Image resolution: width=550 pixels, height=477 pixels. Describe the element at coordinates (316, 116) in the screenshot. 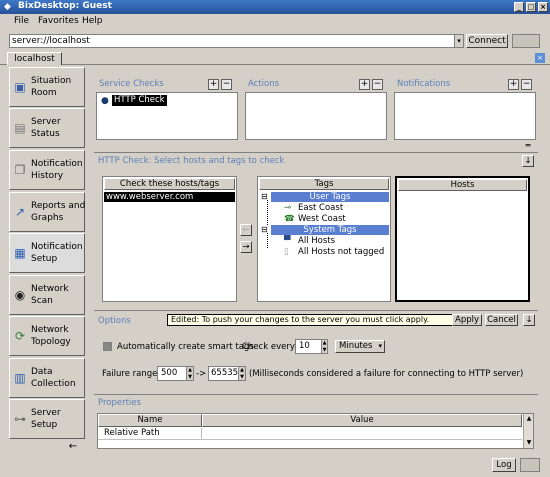

I see `actions-list` at that location.